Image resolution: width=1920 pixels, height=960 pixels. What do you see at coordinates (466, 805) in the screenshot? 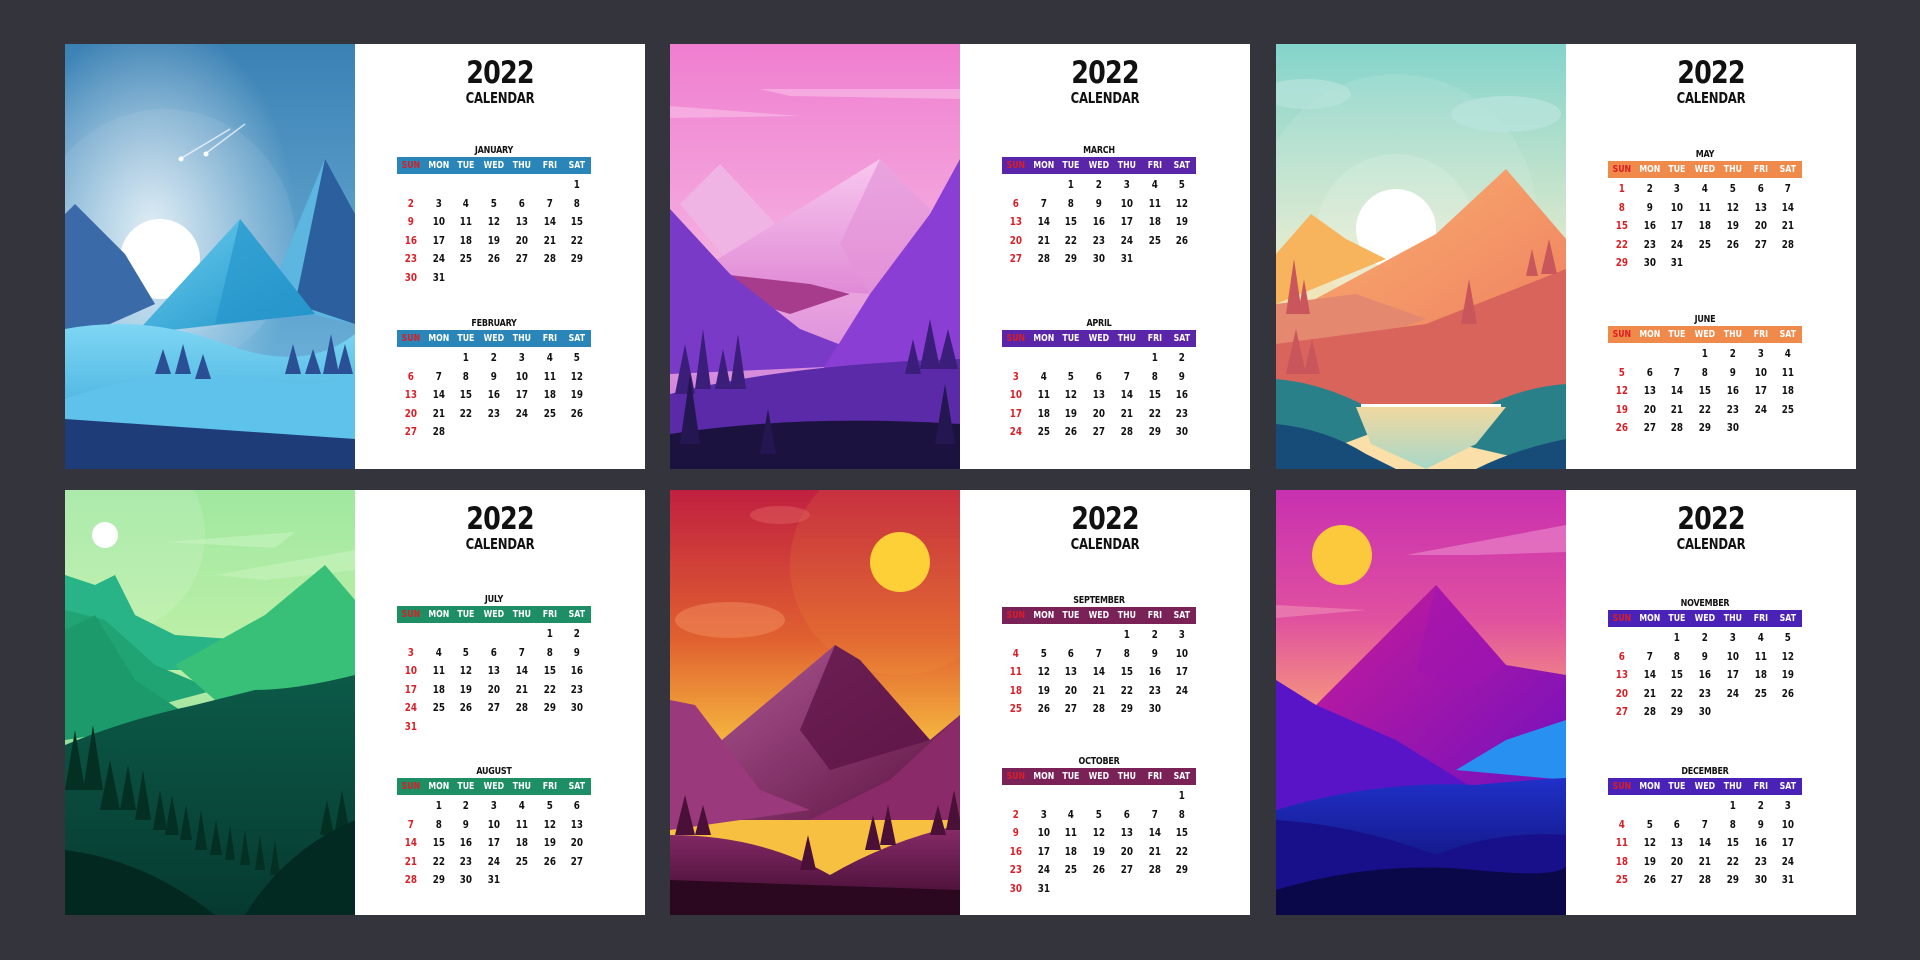
I see `day-cell: 2` at bounding box center [466, 805].